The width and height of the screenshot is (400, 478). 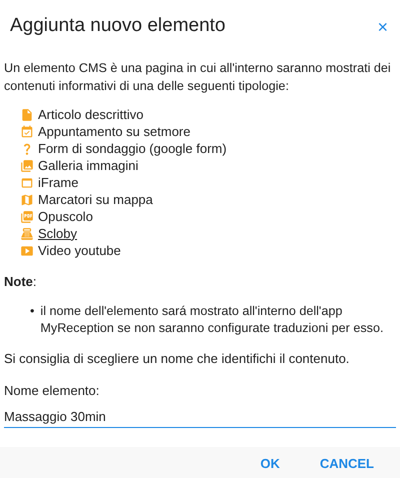 What do you see at coordinates (95, 199) in the screenshot?
I see `type-label: Marcatori su mappa` at bounding box center [95, 199].